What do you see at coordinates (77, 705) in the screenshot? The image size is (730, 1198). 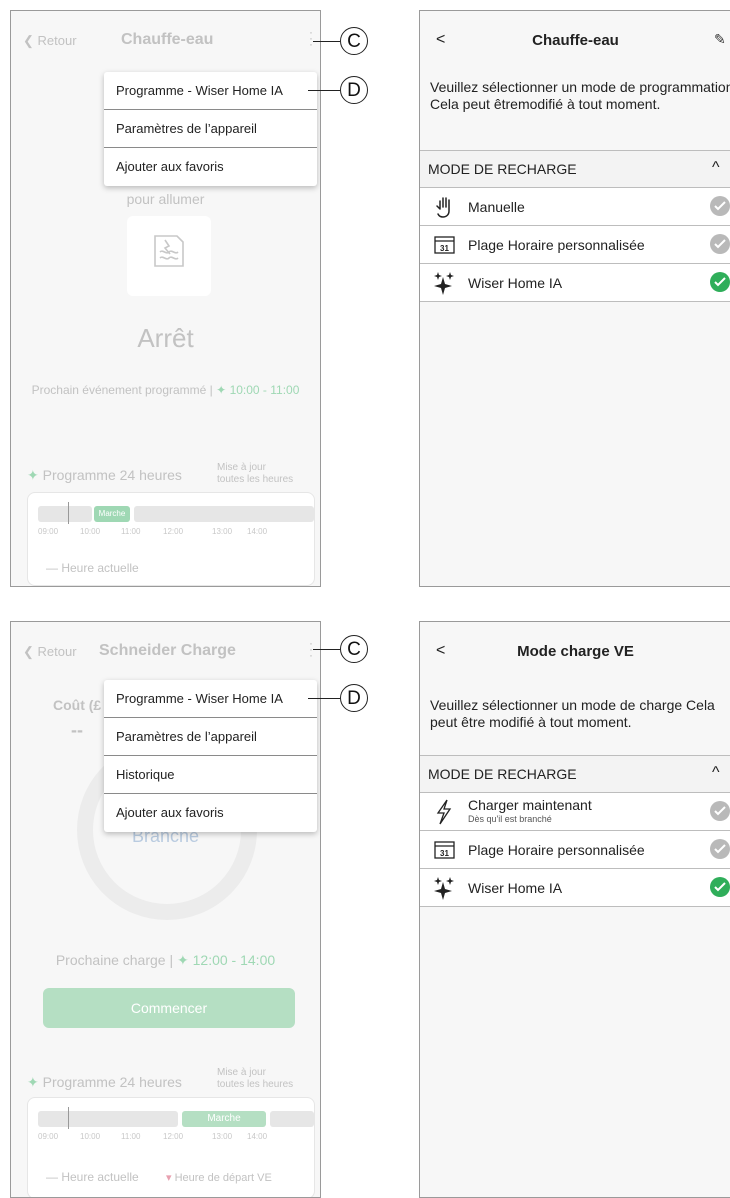 I see `cost-label: Coût (£` at bounding box center [77, 705].